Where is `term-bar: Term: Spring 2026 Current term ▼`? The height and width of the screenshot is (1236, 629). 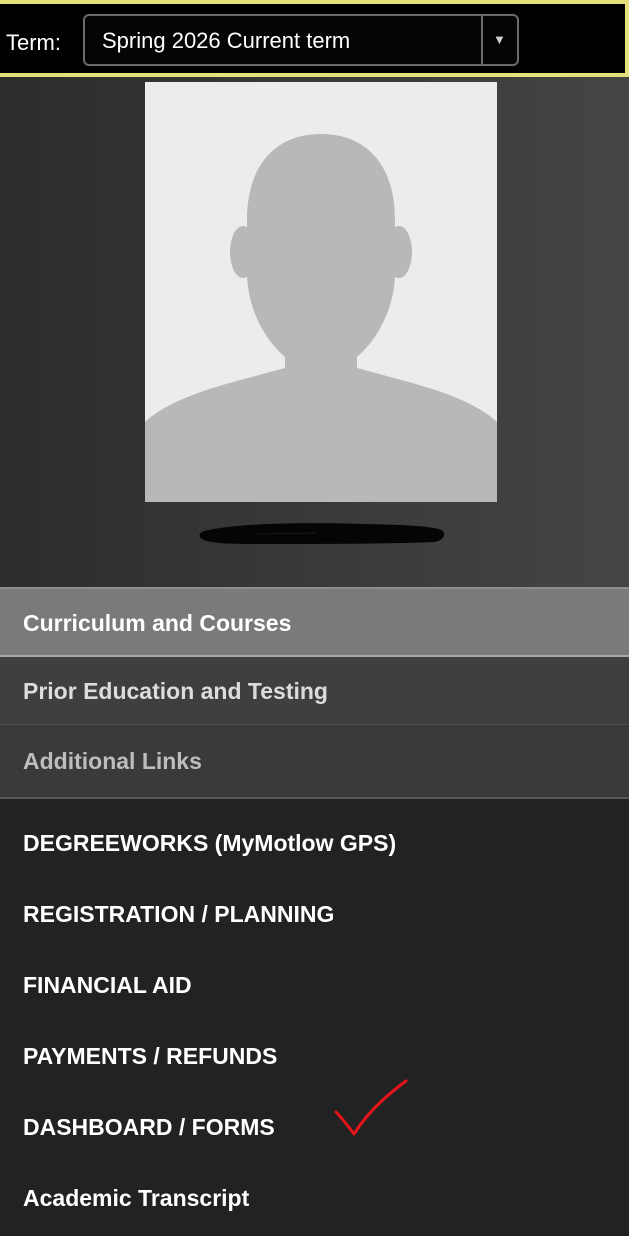 term-bar: Term: Spring 2026 Current term ▼ is located at coordinates (314, 38).